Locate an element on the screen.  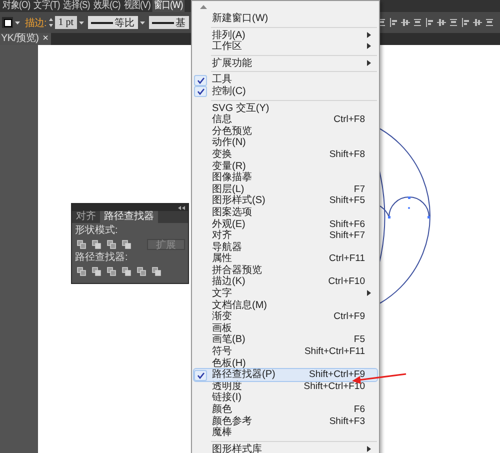
menu-item-label: 图形样式库 is located at coordinates (237, 448).